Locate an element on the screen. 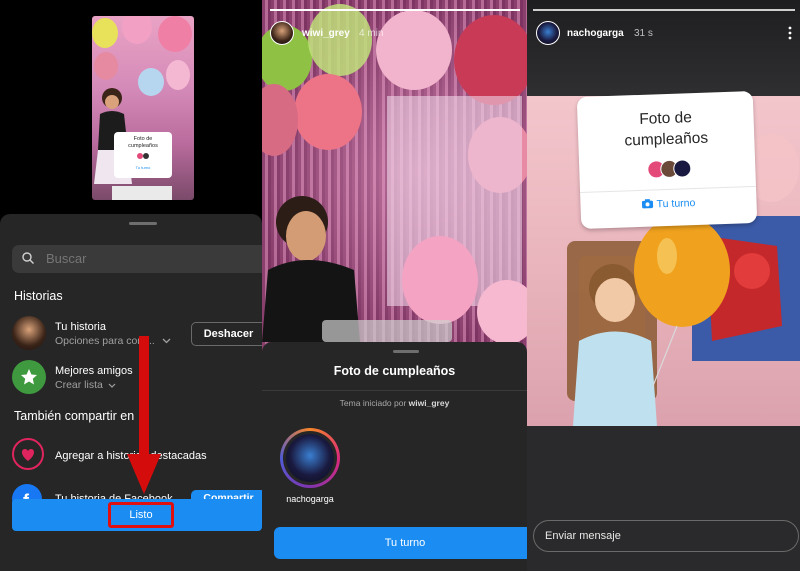  done-button: Listo is located at coordinates (141, 515).